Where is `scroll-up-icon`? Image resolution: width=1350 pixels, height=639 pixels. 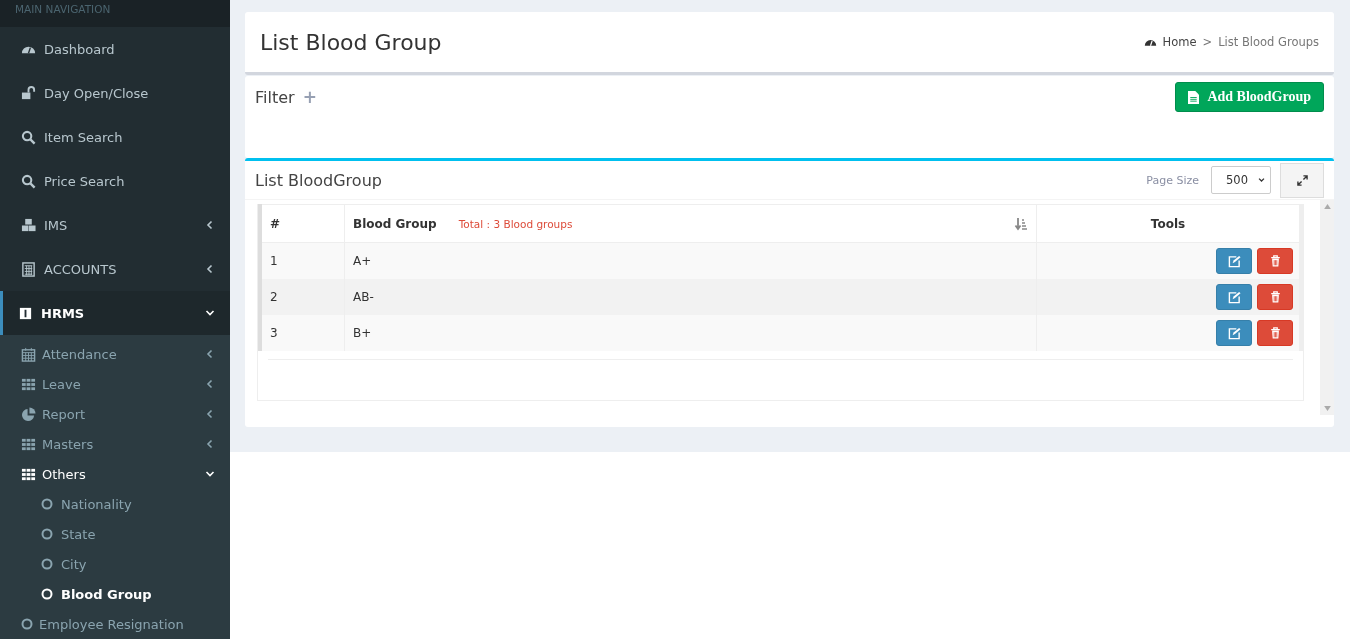 scroll-up-icon is located at coordinates (1327, 206).